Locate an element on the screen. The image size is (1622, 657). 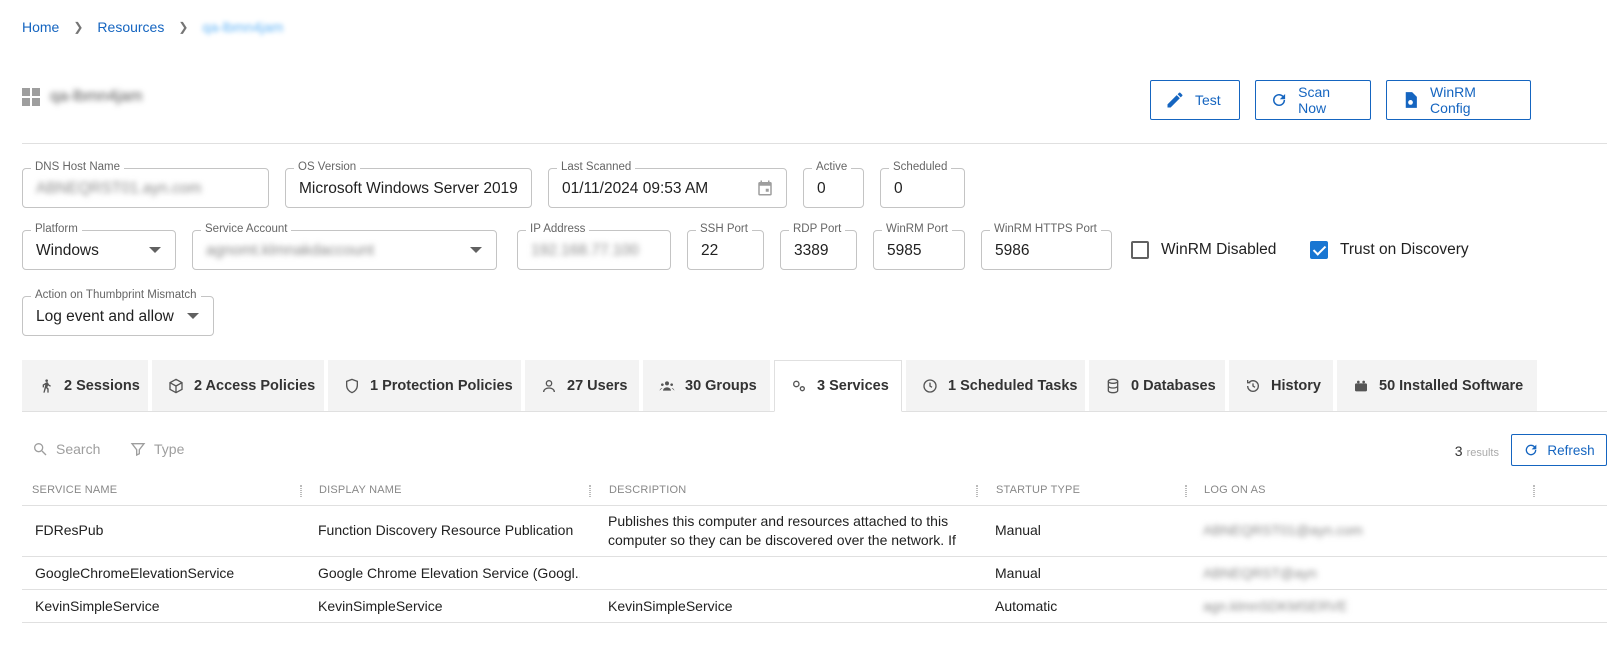
winrm-https-port-field: WinRM HTTPS Port 5986 is located at coordinates (1046, 246).